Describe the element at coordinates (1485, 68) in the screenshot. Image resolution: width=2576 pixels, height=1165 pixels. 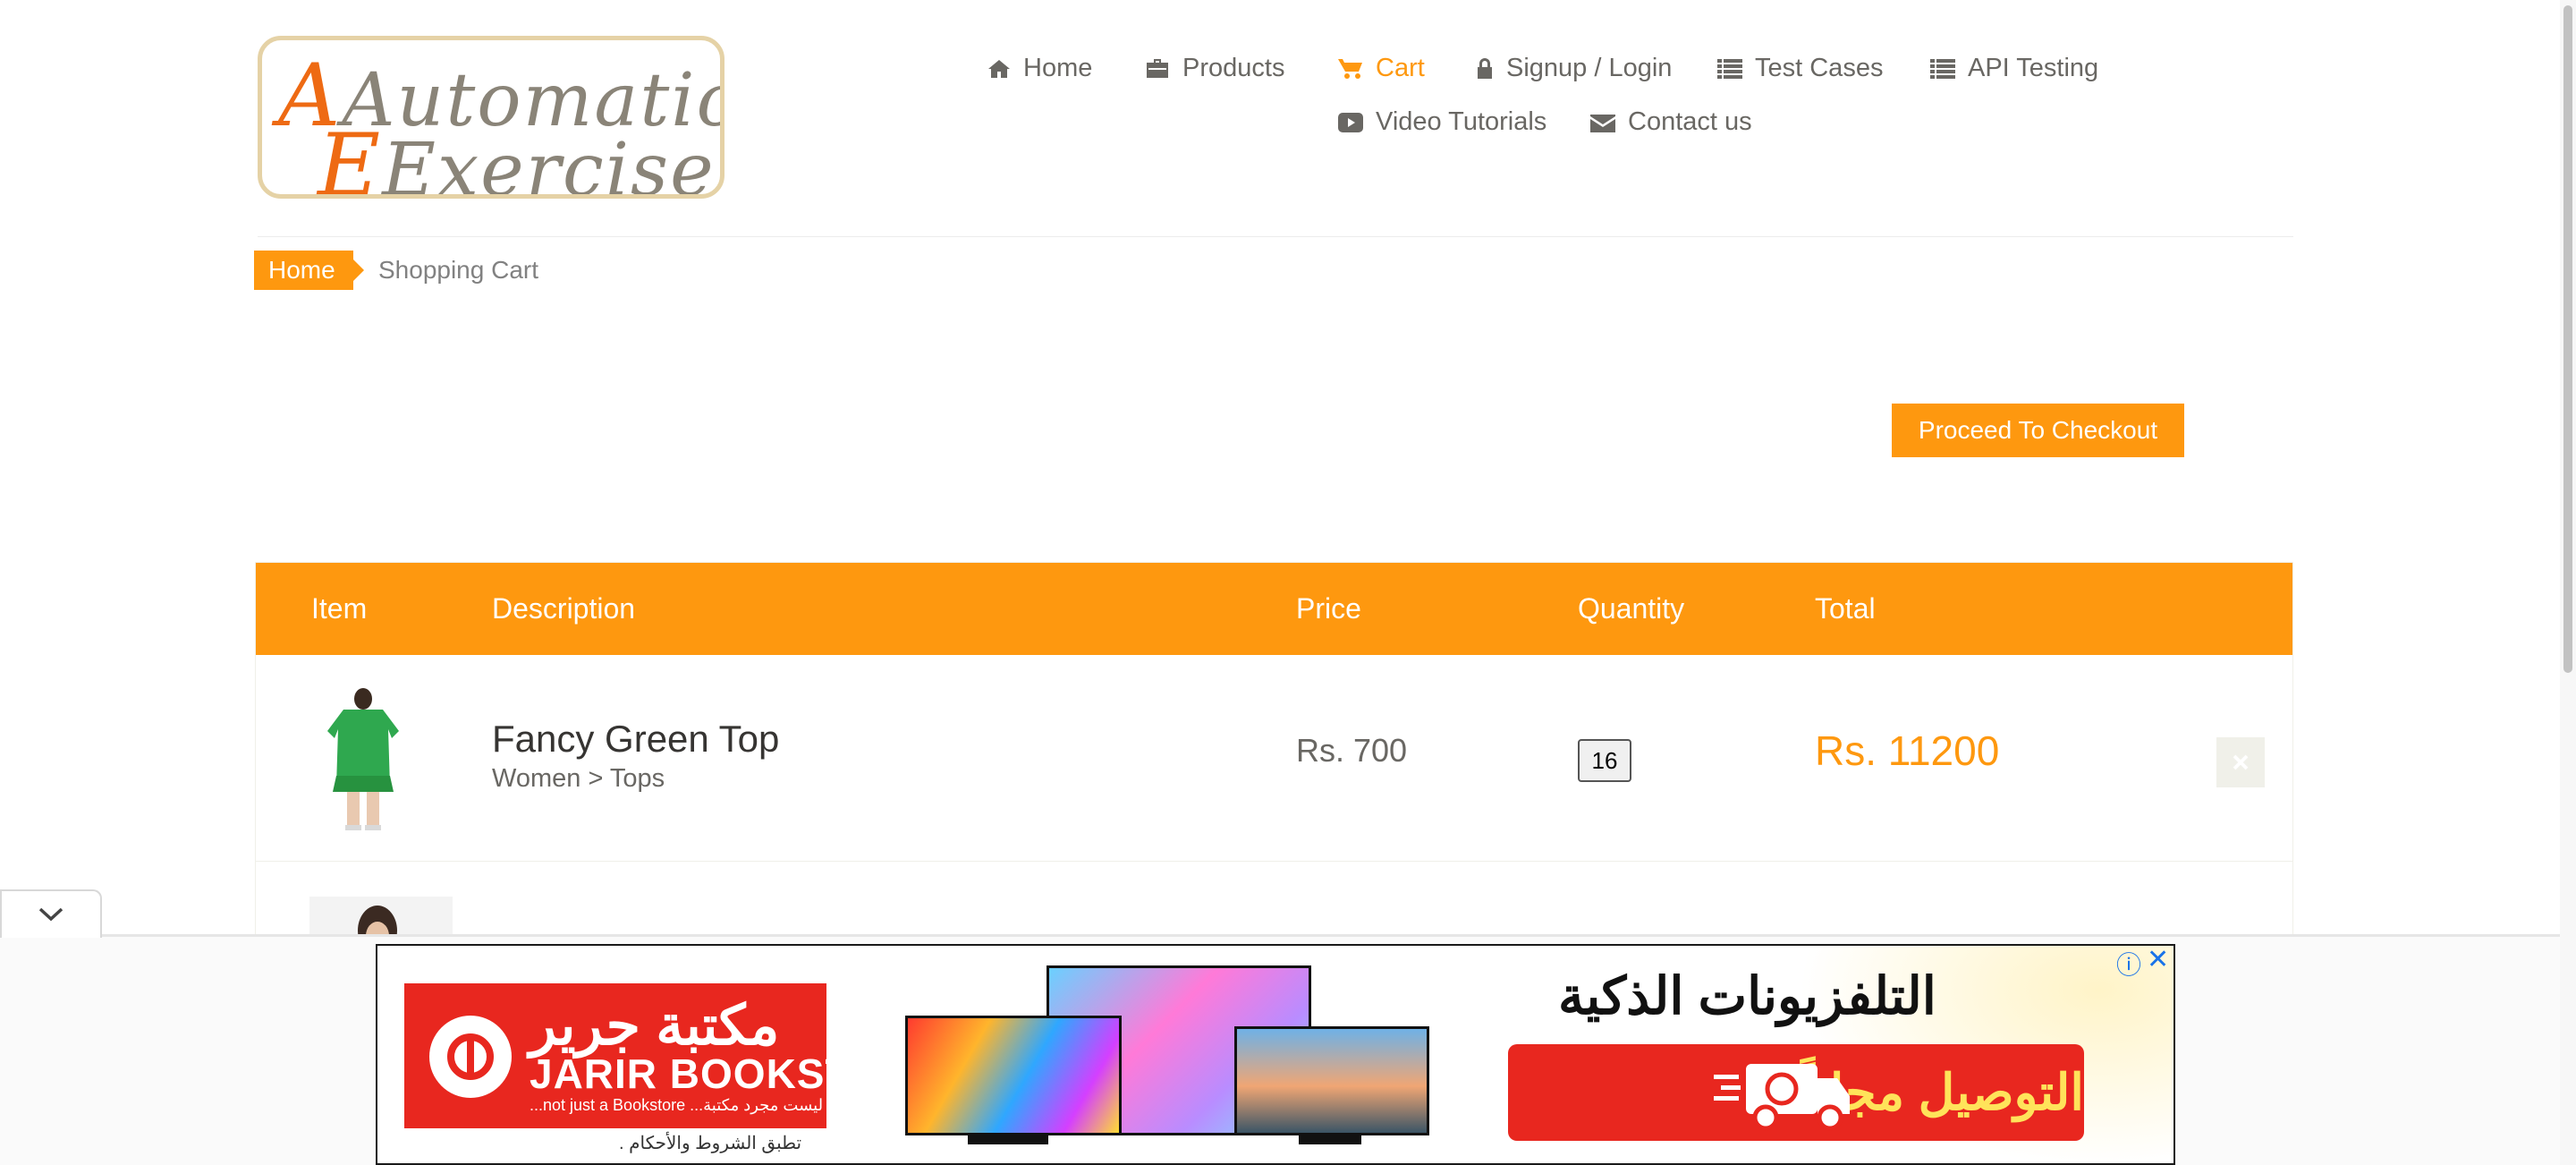
I see `lock-icon` at that location.